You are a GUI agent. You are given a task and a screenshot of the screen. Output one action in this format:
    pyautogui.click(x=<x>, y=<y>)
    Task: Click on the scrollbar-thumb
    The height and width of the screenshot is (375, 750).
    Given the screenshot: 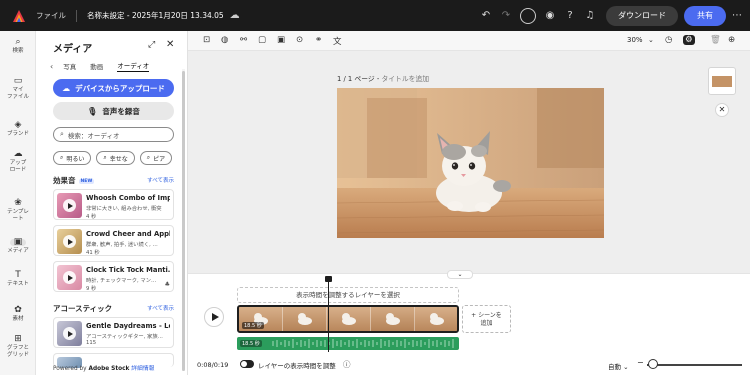 What is the action you would take?
    pyautogui.click(x=183, y=221)
    